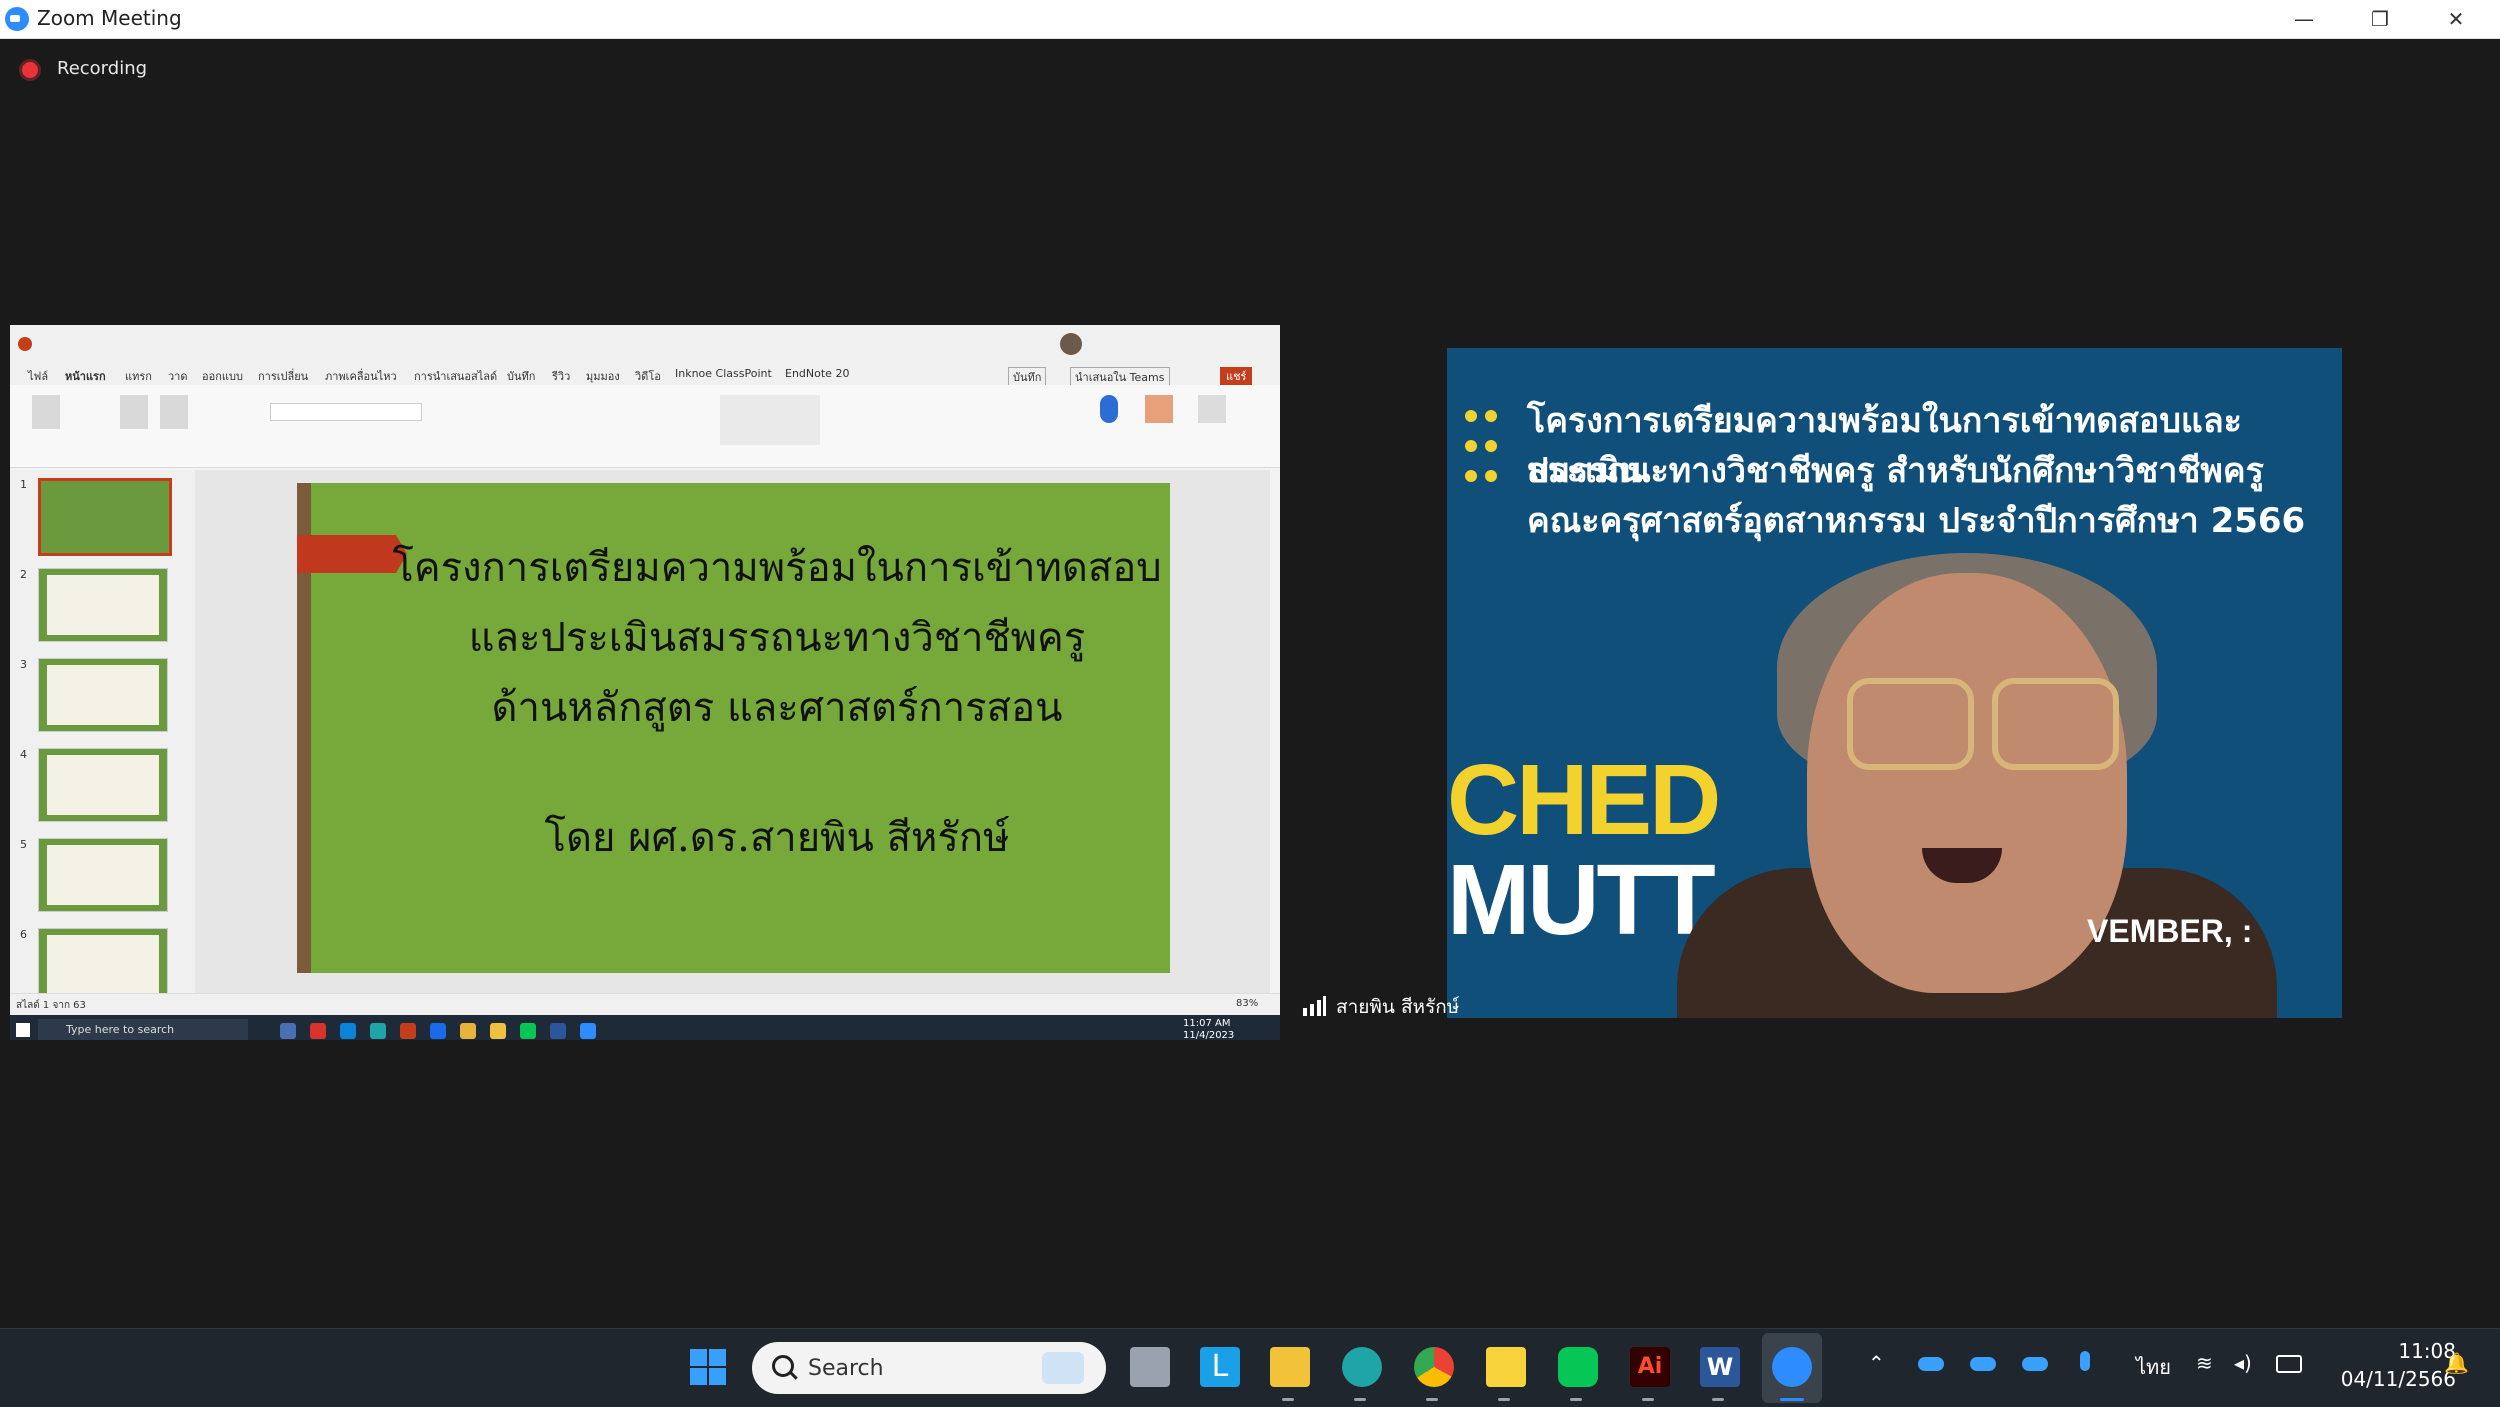 This screenshot has width=2500, height=1407. What do you see at coordinates (102, 745) in the screenshot?
I see `slide-thumbnail-pane: 1 2 3 4 5 6` at bounding box center [102, 745].